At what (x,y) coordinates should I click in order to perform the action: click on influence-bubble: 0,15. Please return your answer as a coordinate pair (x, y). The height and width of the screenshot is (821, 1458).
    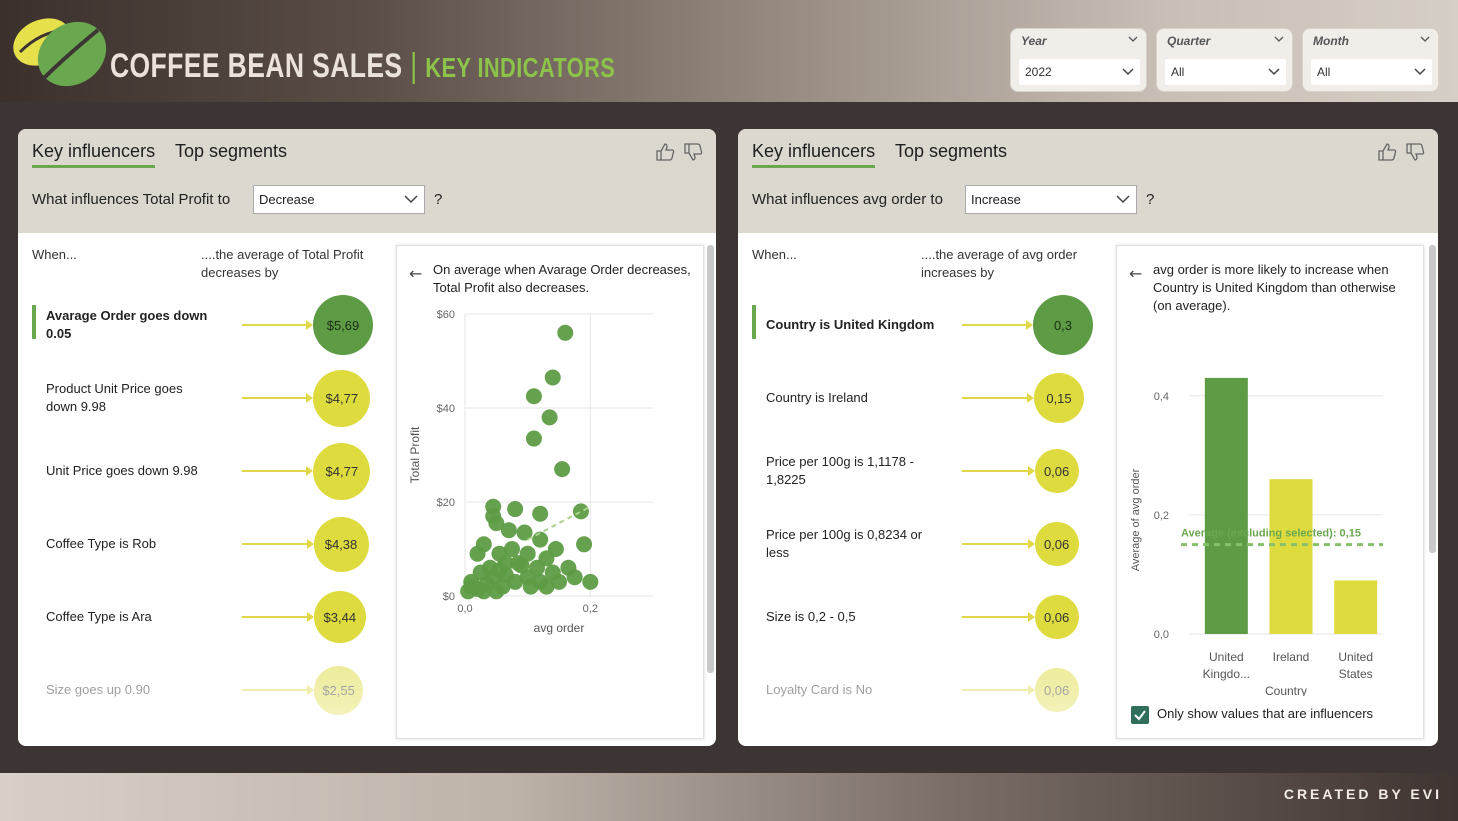
    Looking at the image, I should click on (1059, 398).